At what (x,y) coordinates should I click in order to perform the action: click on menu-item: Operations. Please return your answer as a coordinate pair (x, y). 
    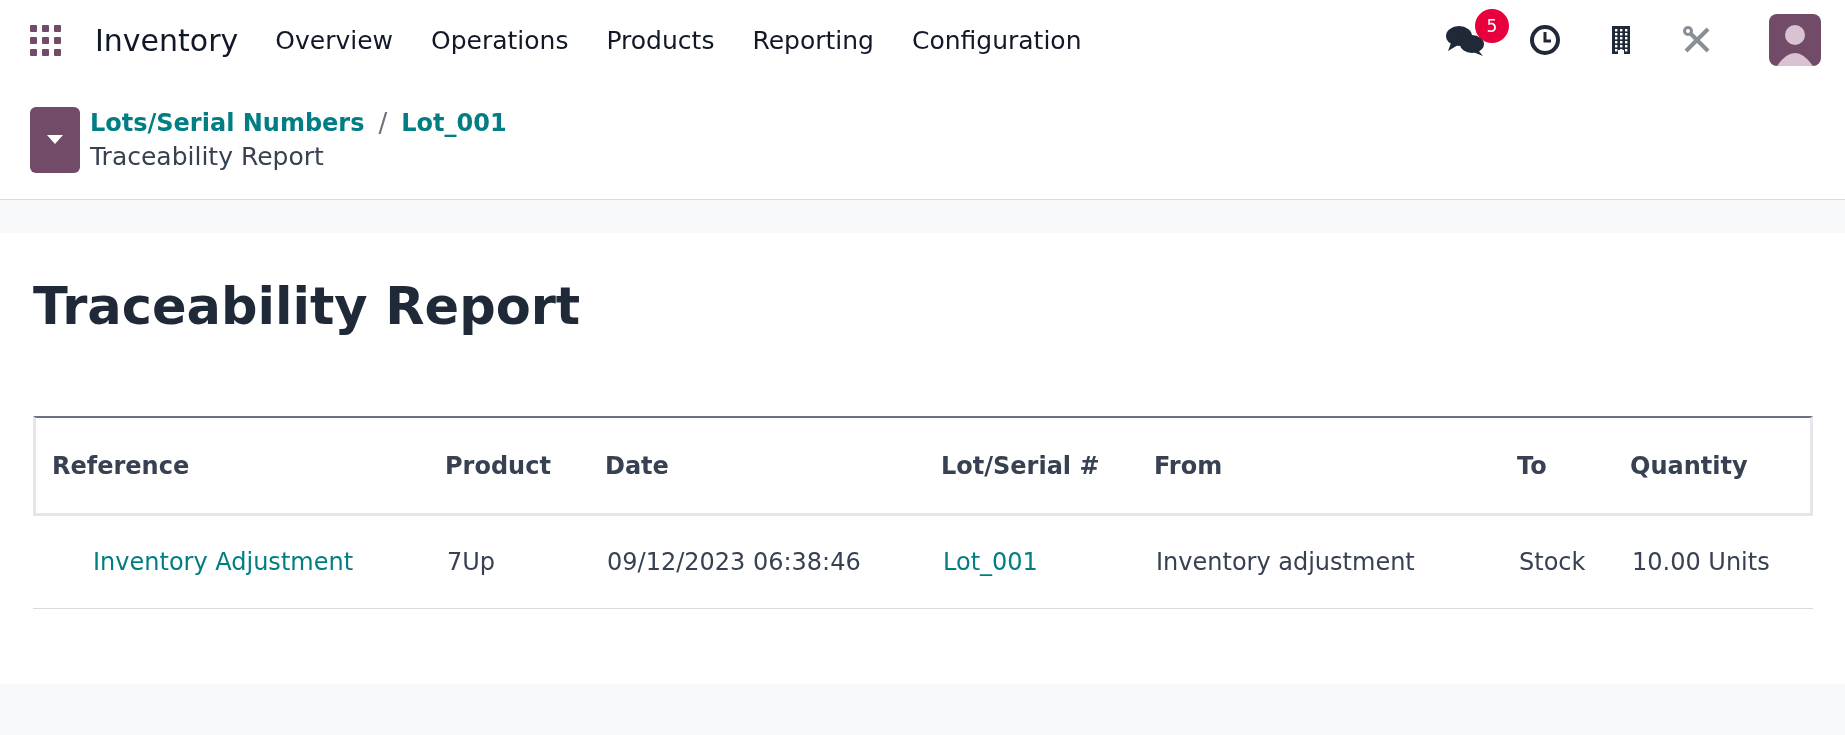
    Looking at the image, I should click on (500, 40).